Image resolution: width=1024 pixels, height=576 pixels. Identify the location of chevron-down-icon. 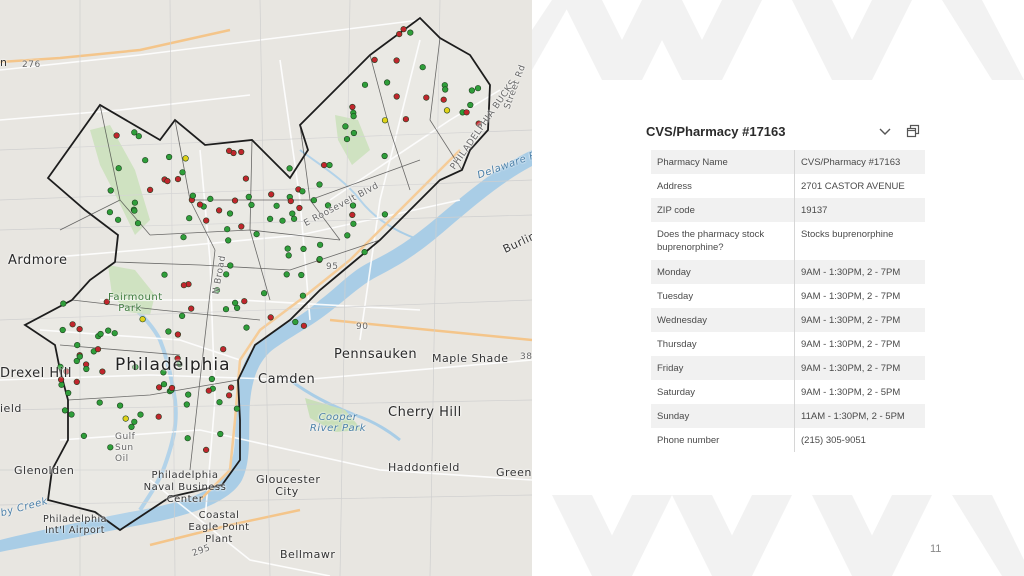
(885, 131).